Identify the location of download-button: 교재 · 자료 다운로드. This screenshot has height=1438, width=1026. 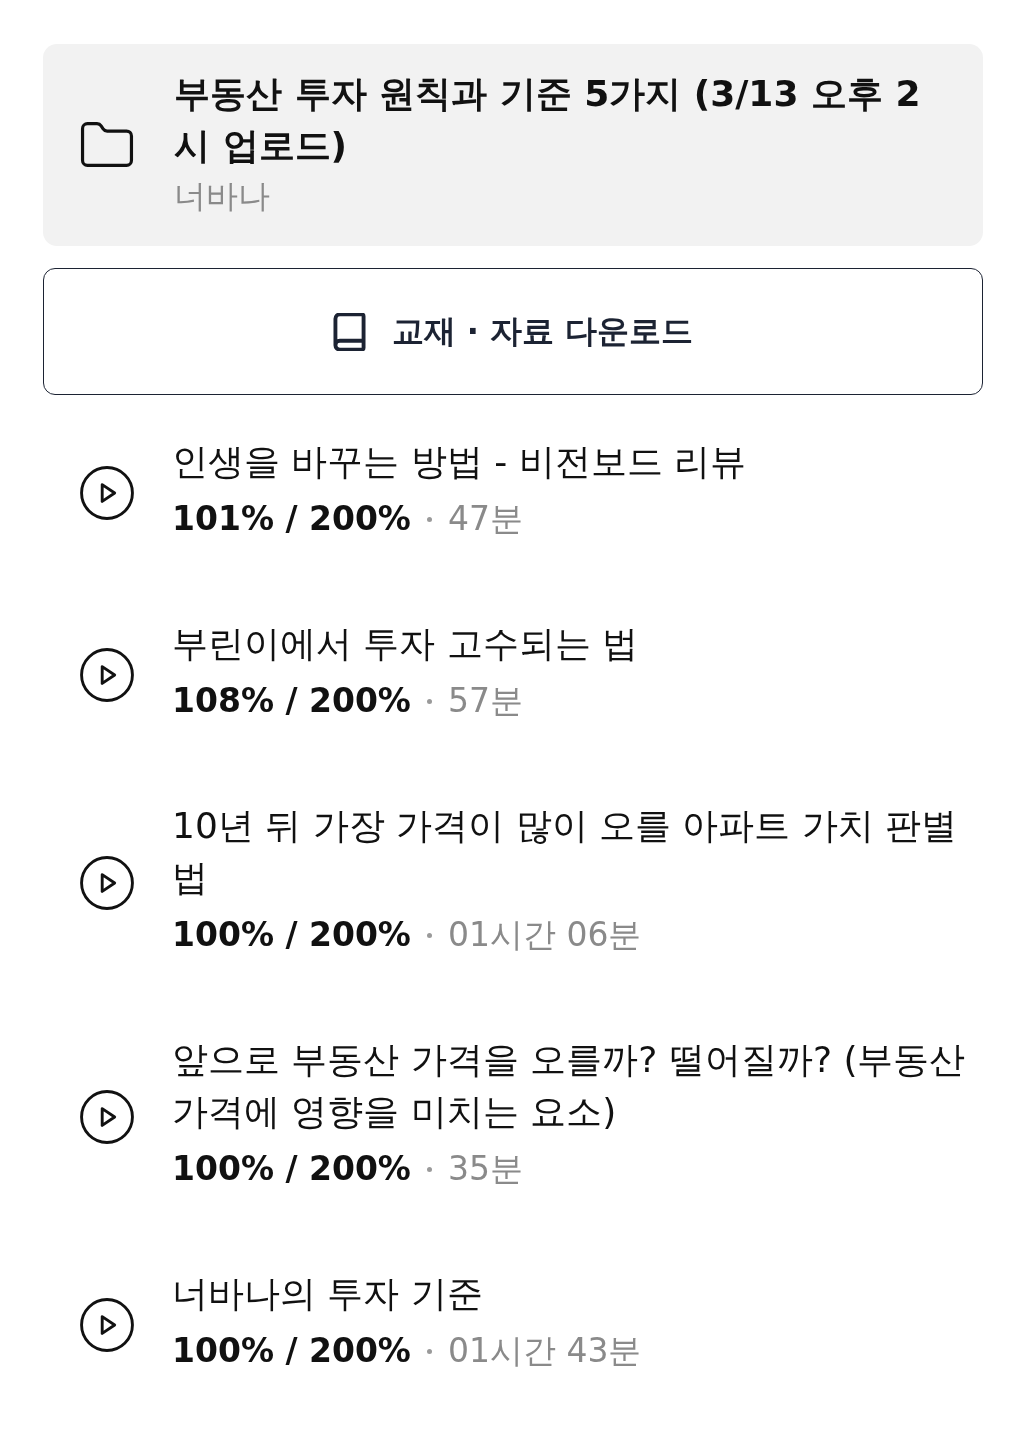
(513, 331).